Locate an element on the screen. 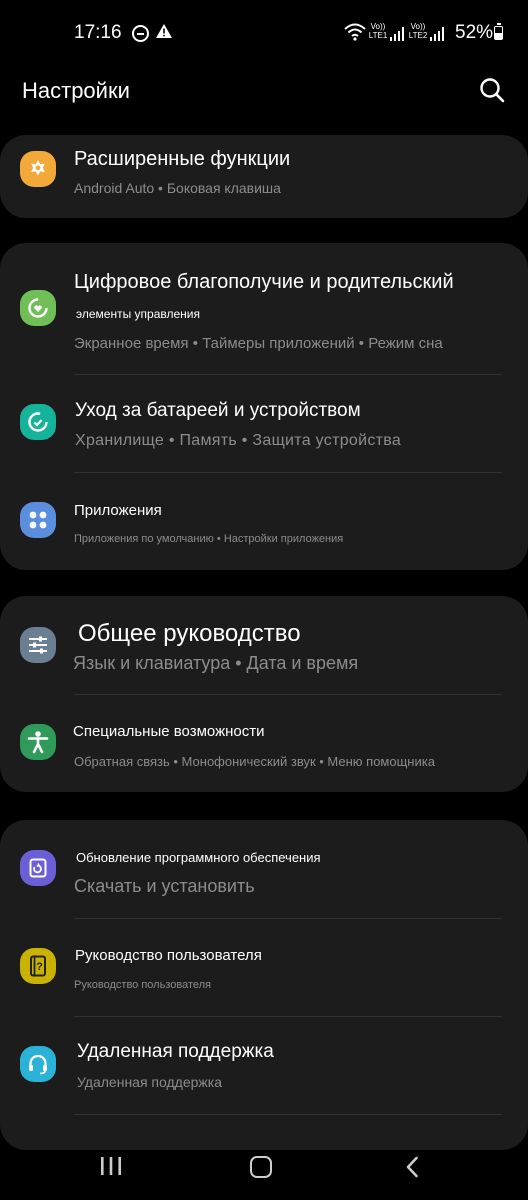 The image size is (528, 1200). item-subtitle: Скачать и установить is located at coordinates (164, 886).